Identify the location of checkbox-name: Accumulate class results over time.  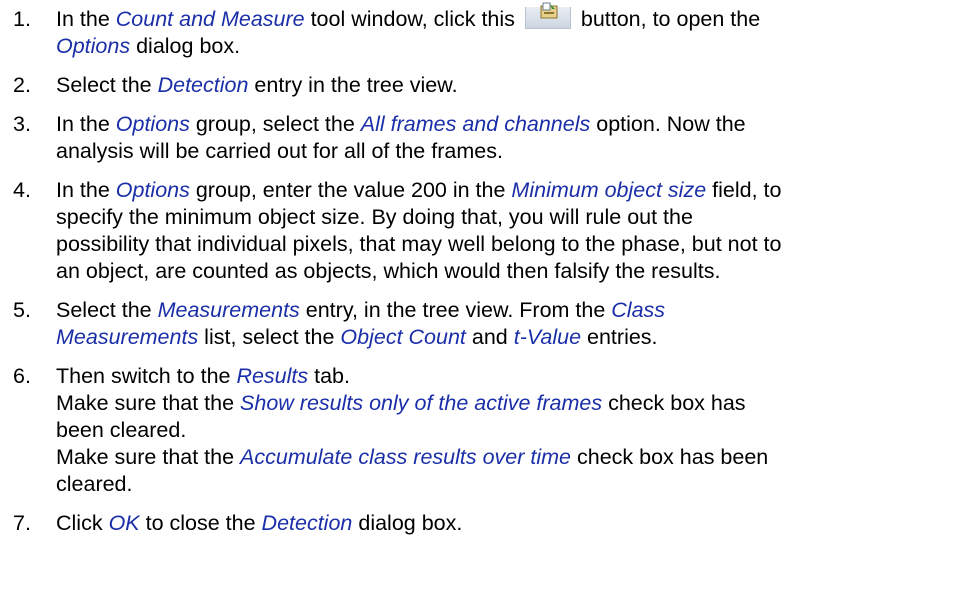
(406, 457).